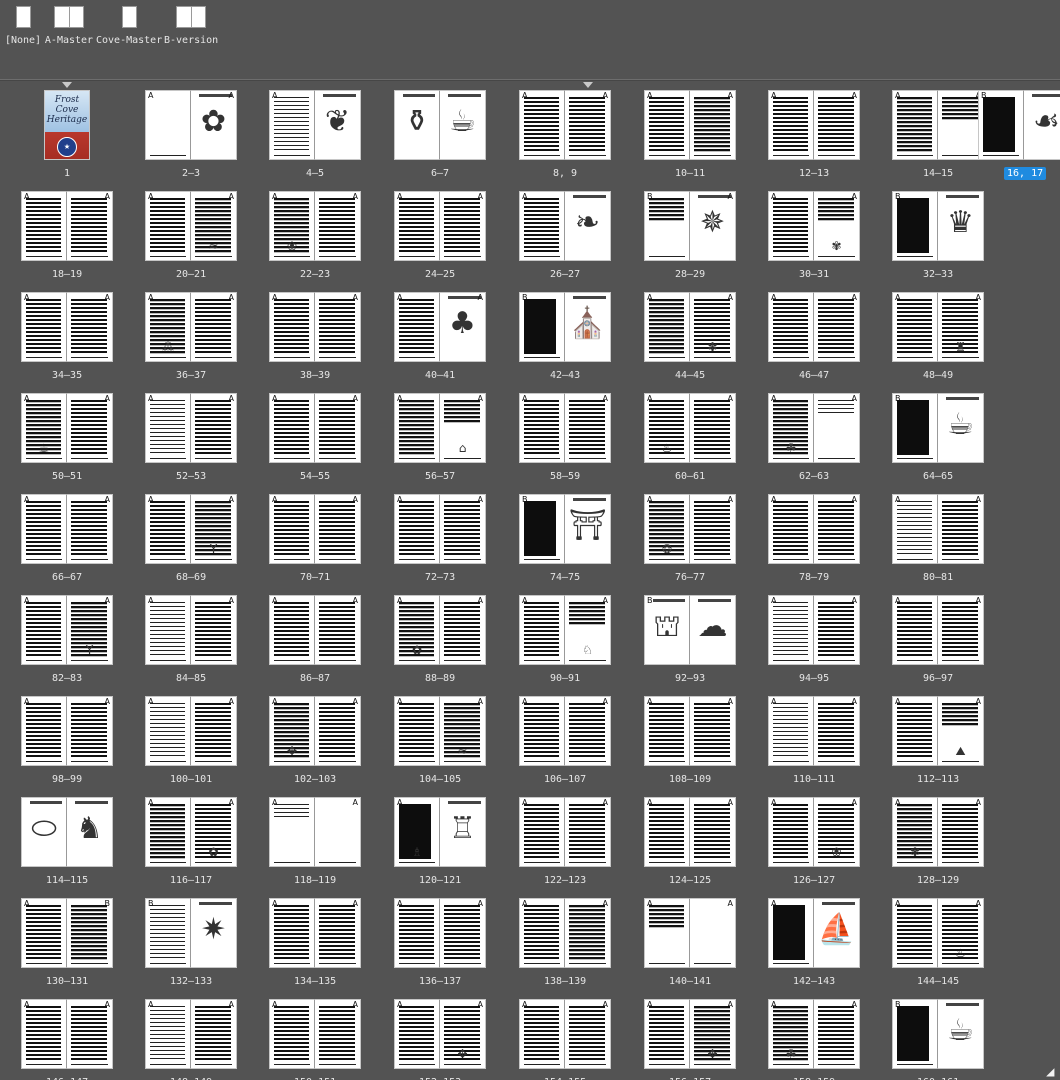  Describe the element at coordinates (440, 136) in the screenshot. I see `spread-thumbnail: ⚱ ☕ 6–7` at that location.